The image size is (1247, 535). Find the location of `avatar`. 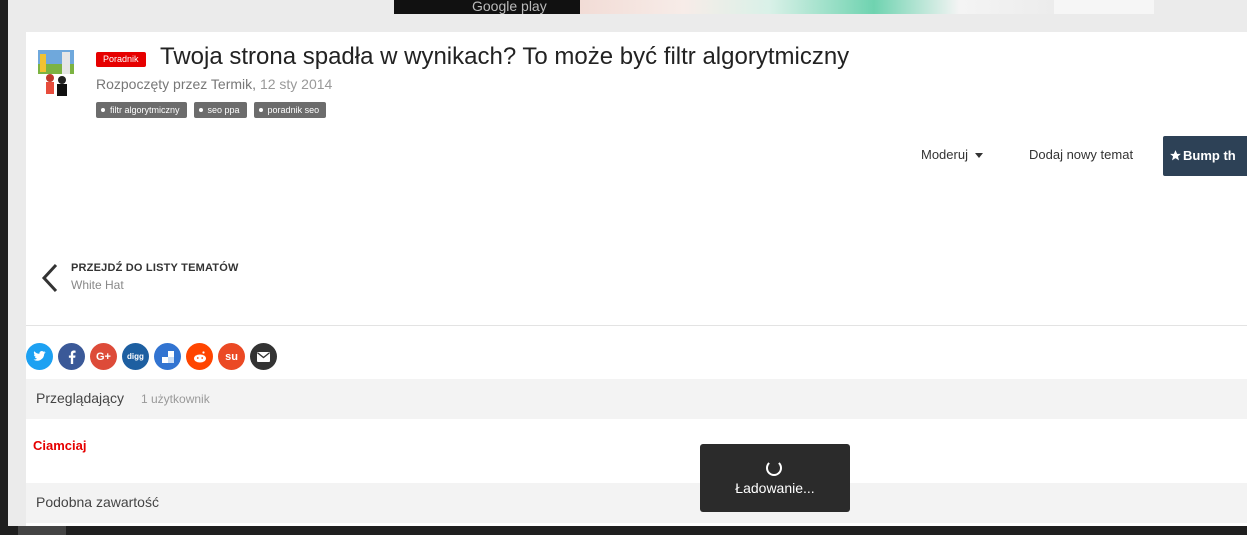

avatar is located at coordinates (56, 73).